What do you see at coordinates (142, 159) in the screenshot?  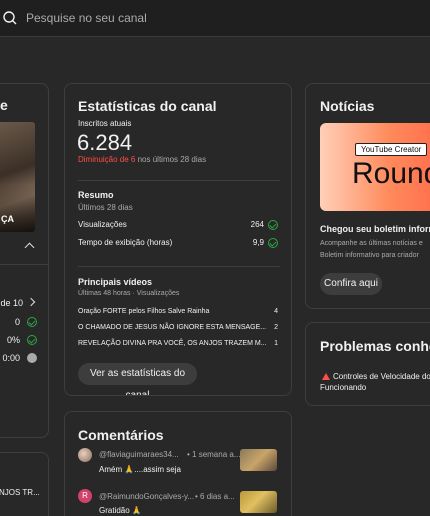 I see `subscribers-change: Diminuição de 6 nos últimos 28 dias` at bounding box center [142, 159].